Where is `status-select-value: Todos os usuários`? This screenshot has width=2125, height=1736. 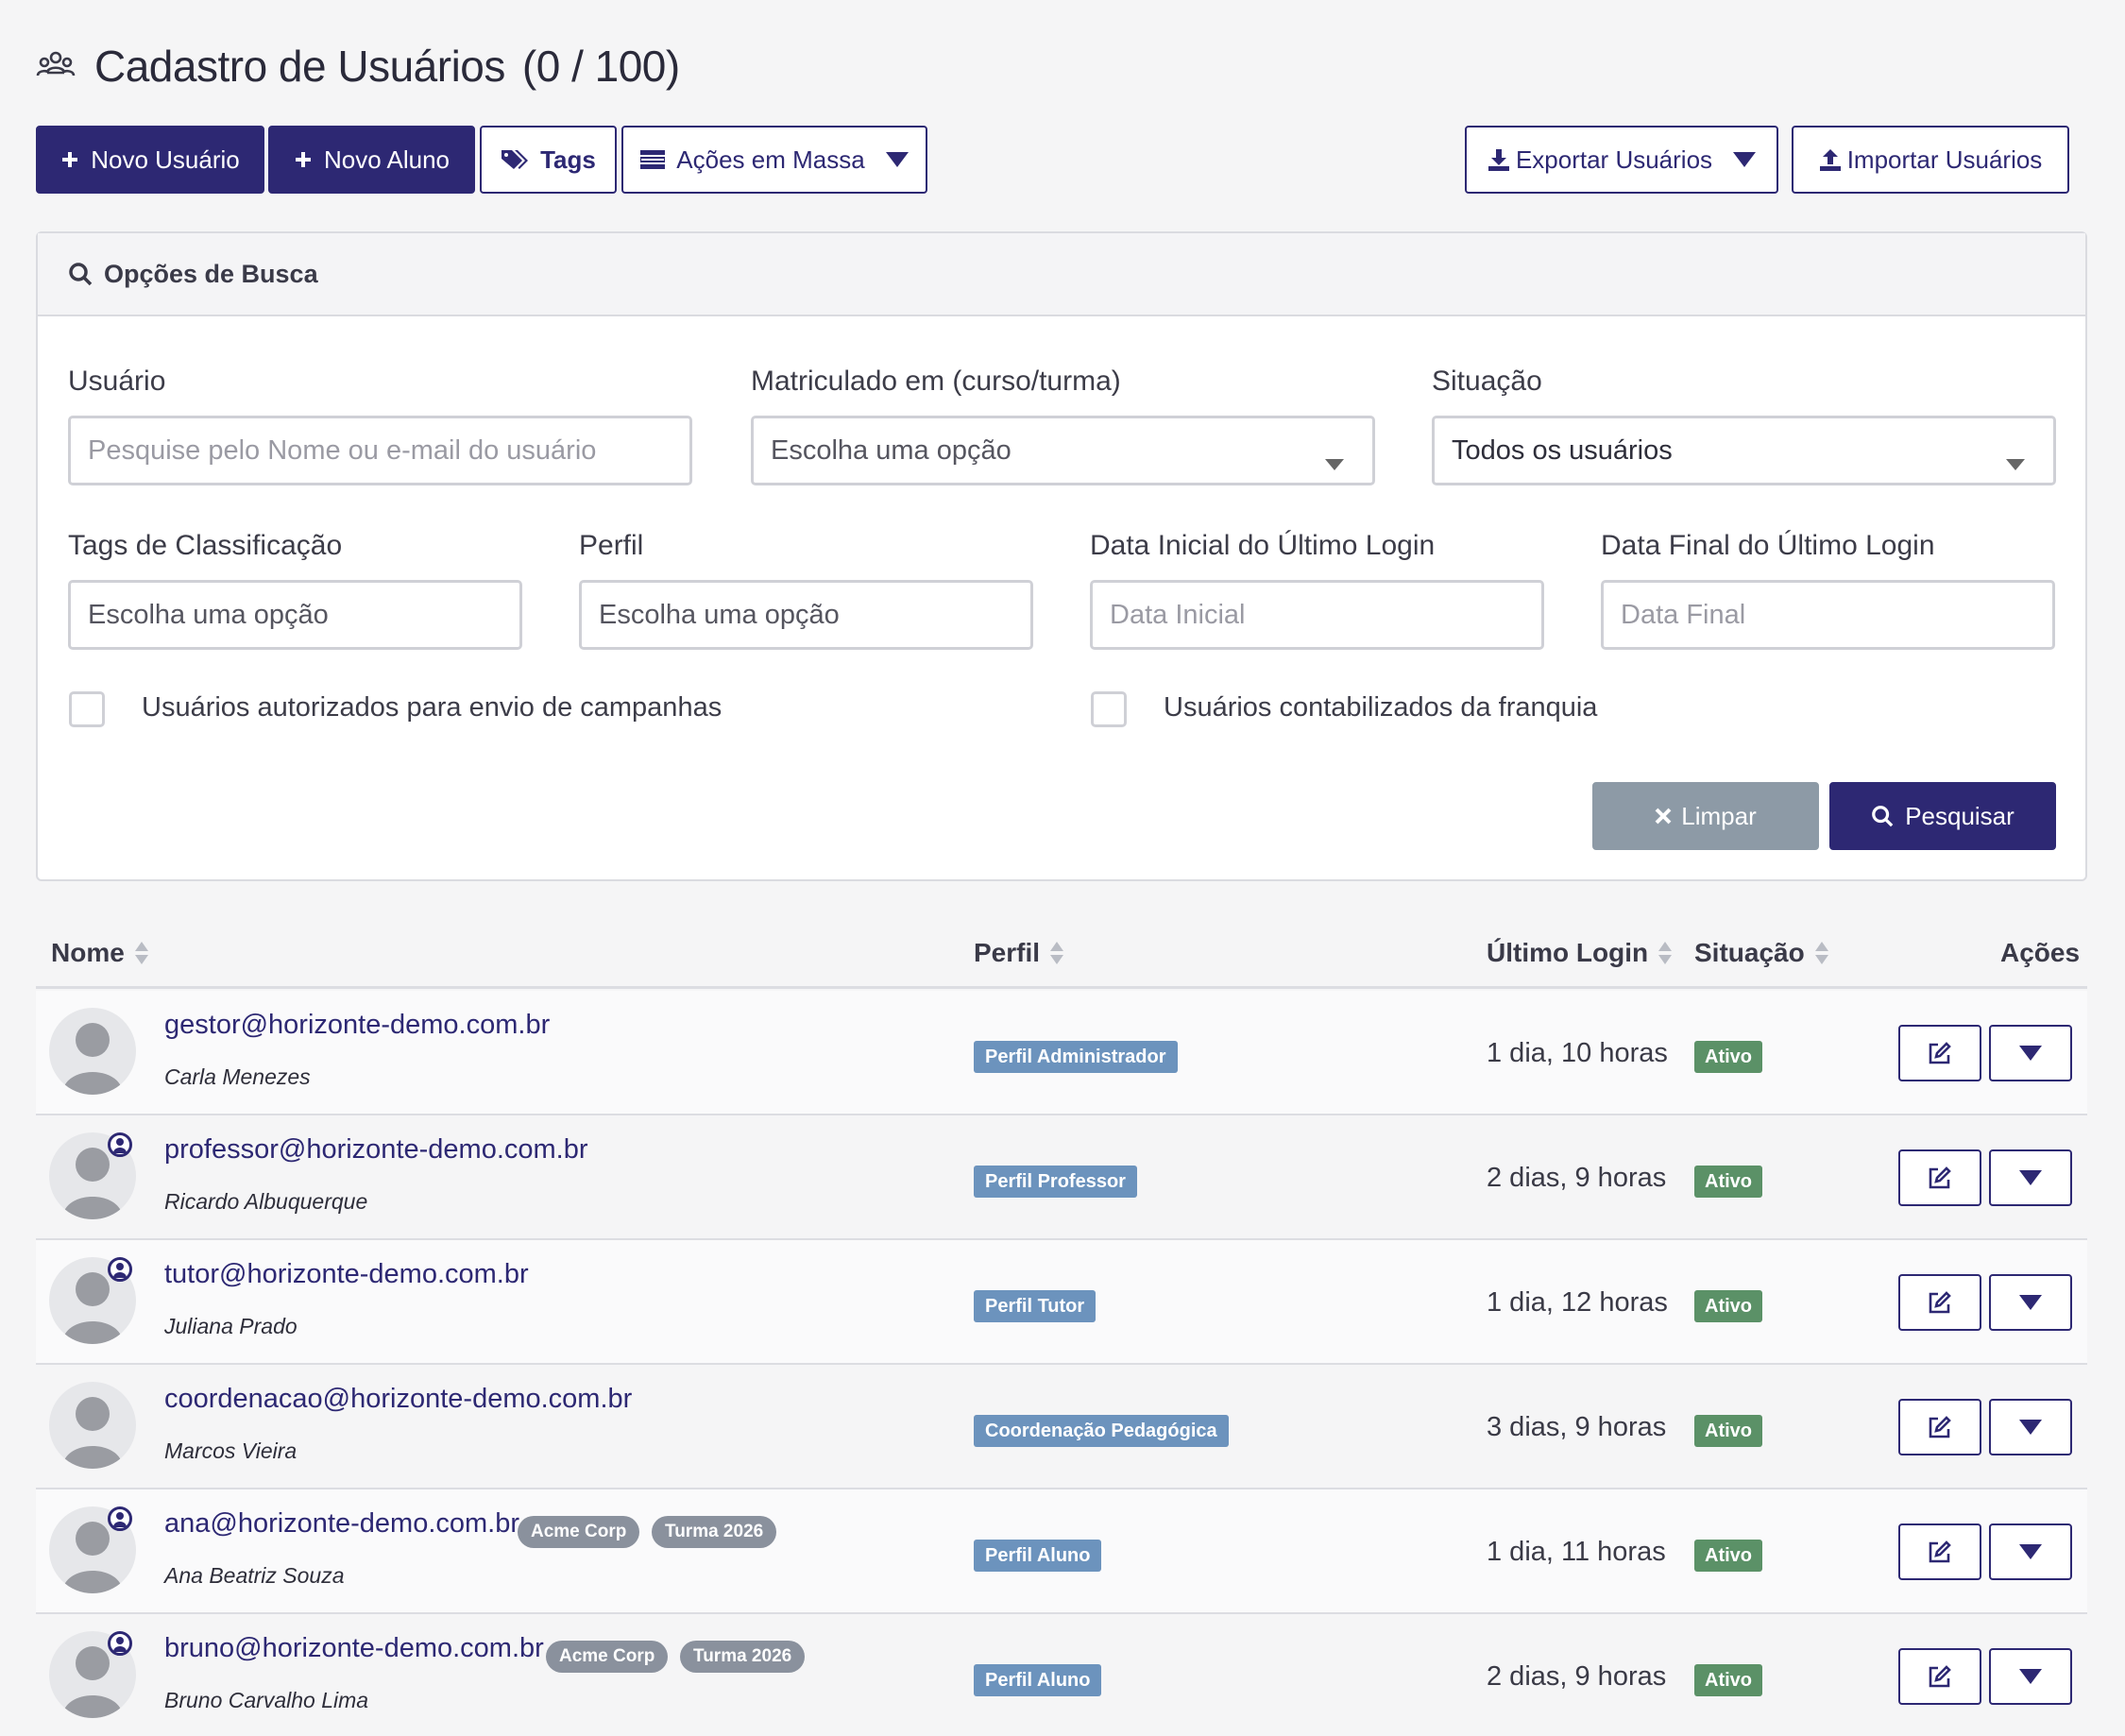
status-select-value: Todos os usuários is located at coordinates (1562, 450).